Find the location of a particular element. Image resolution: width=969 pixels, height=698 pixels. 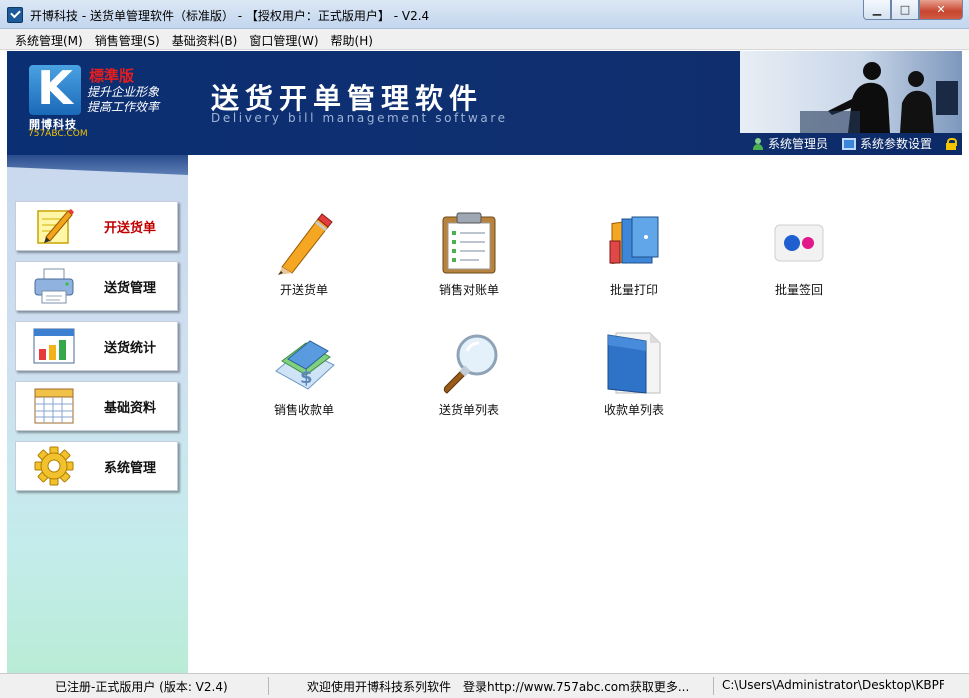

sidebar: 开送货单 送货管理 送货统计 基础资料 系统管理 is located at coordinates (97, 414).